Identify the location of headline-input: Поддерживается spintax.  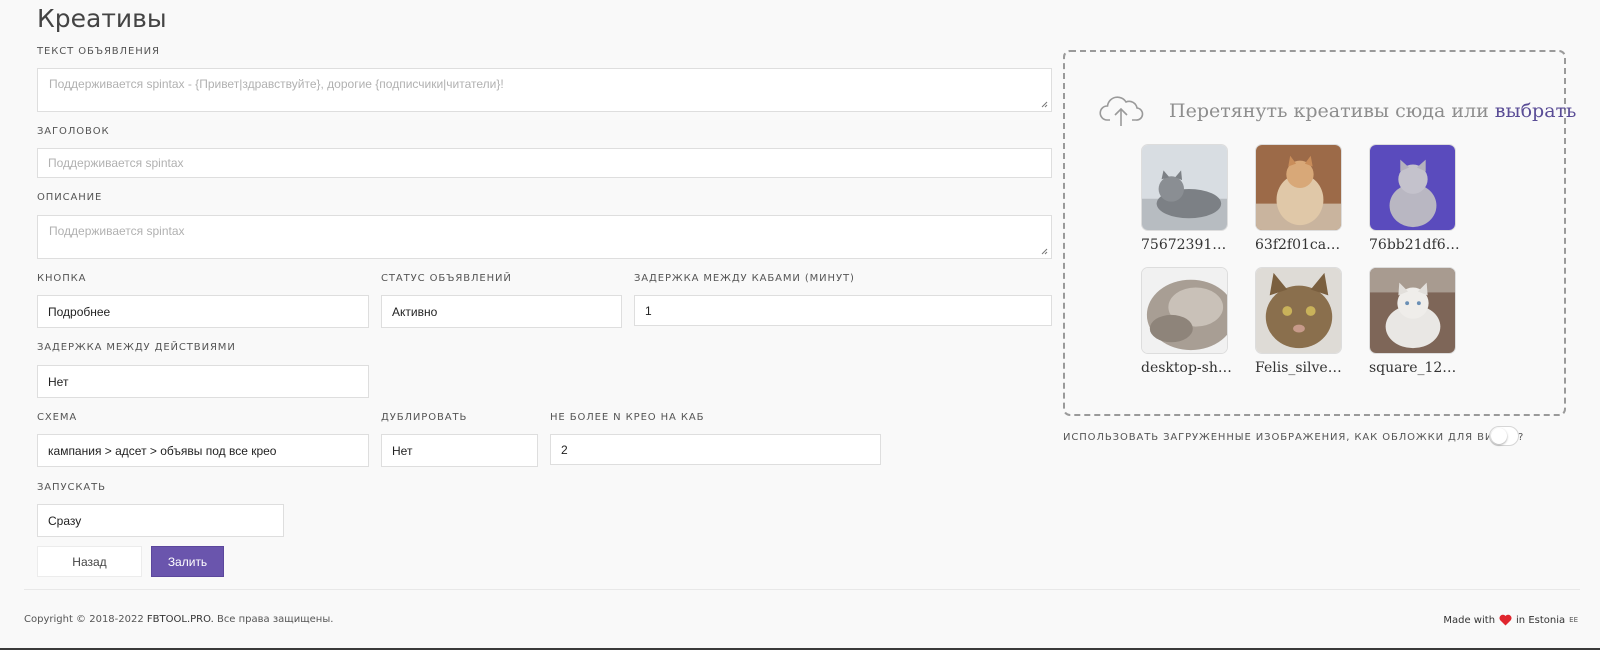
(544, 163).